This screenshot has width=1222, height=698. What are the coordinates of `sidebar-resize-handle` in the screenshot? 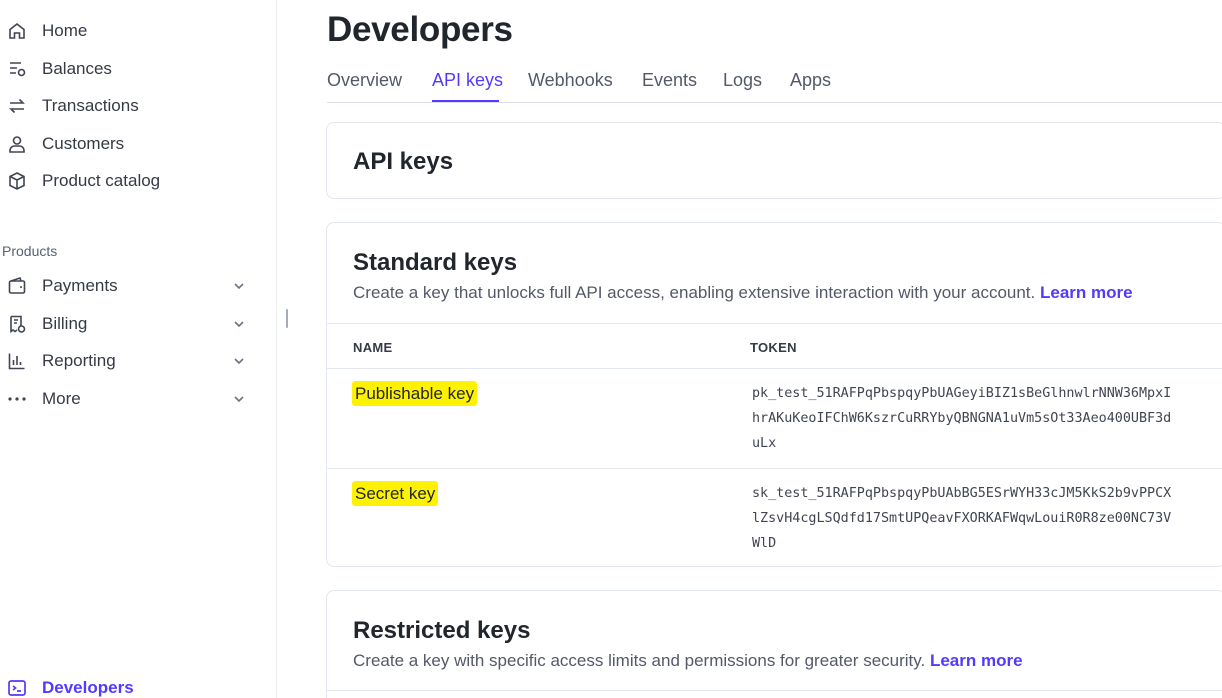 It's located at (287, 318).